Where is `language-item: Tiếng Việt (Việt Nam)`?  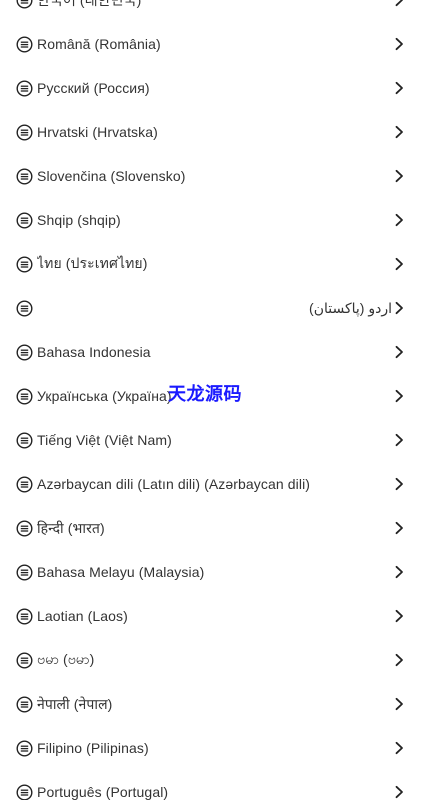 language-item: Tiếng Việt (Việt Nam) is located at coordinates (212, 440).